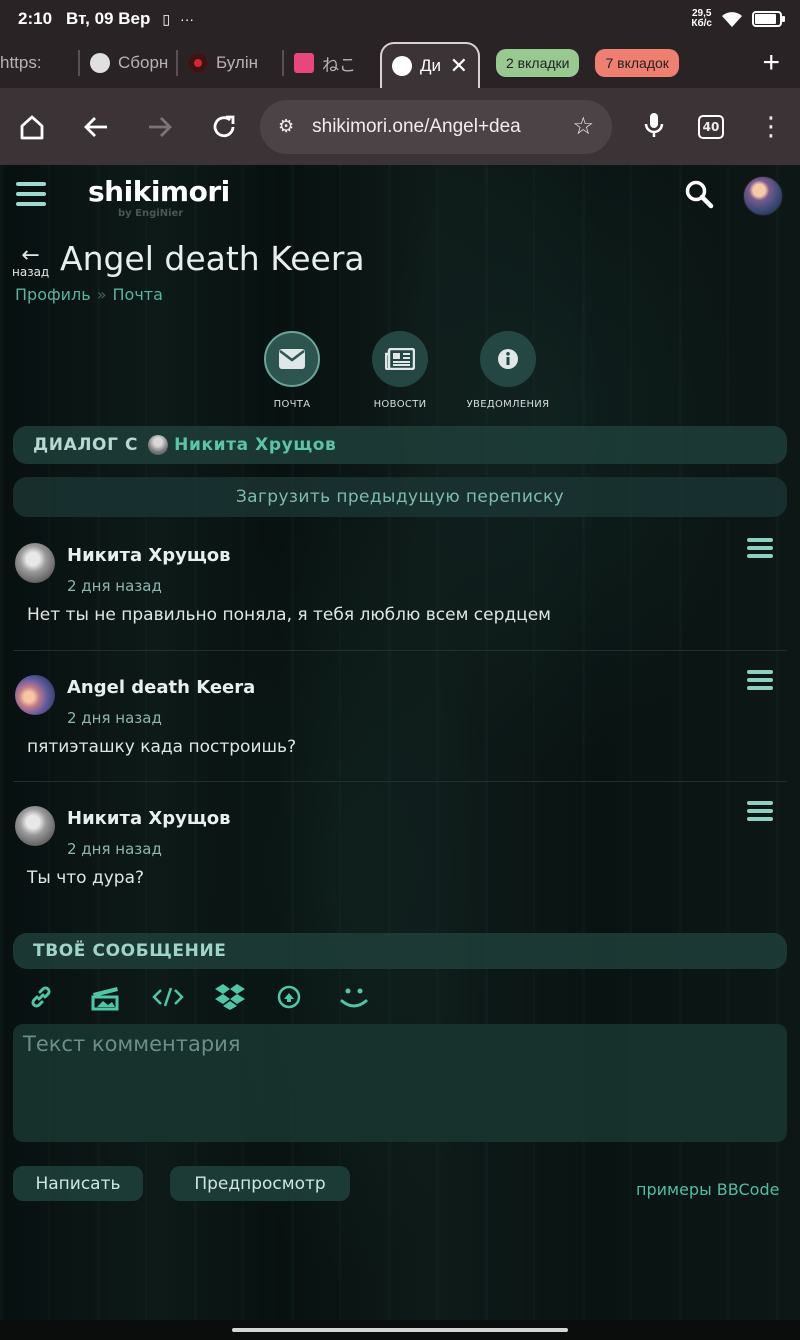 This screenshot has height=1340, width=800. I want to click on site-settings-icon: ⚙, so click(286, 126).